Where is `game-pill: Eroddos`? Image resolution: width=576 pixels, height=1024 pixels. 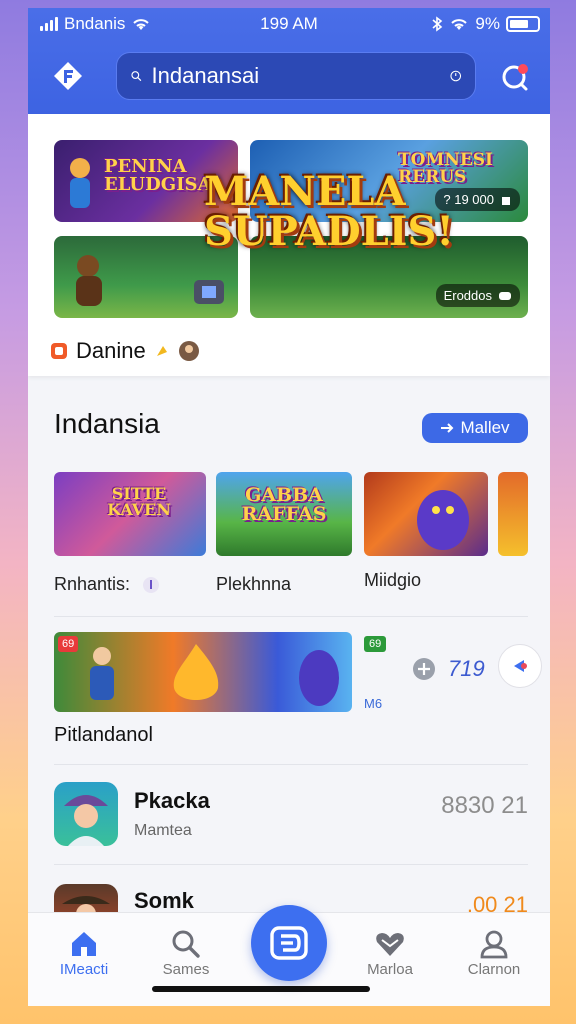
game-pill: Eroddos is located at coordinates (477, 295).